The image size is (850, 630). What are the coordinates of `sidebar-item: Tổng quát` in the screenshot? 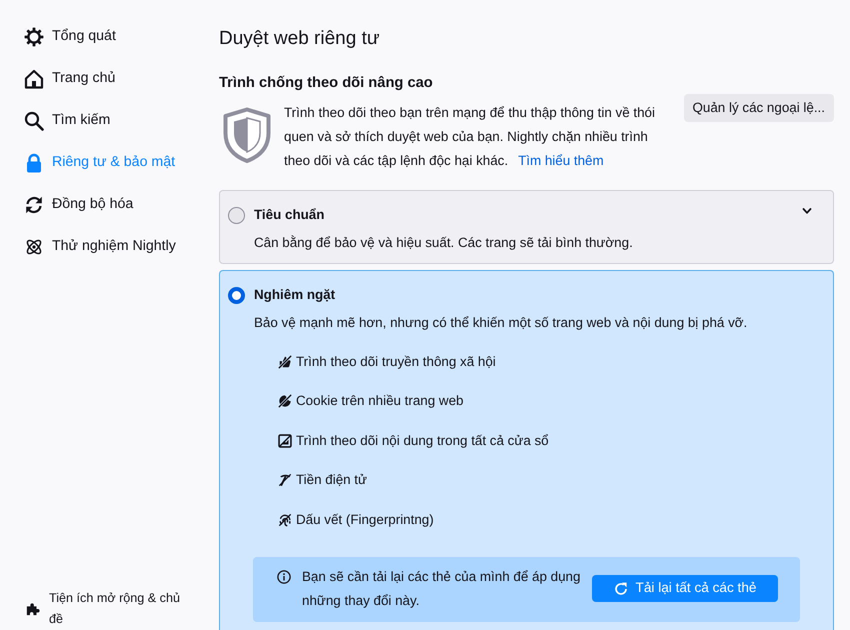 It's located at (58, 37).